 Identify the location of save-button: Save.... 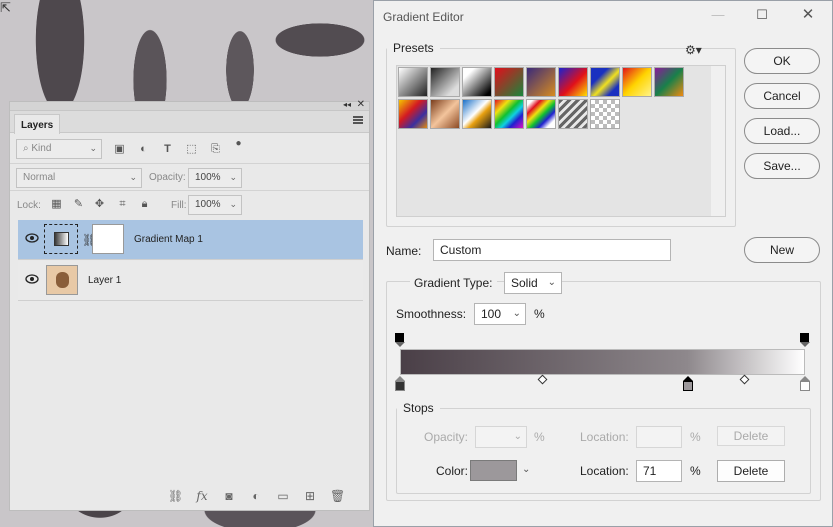
(782, 166).